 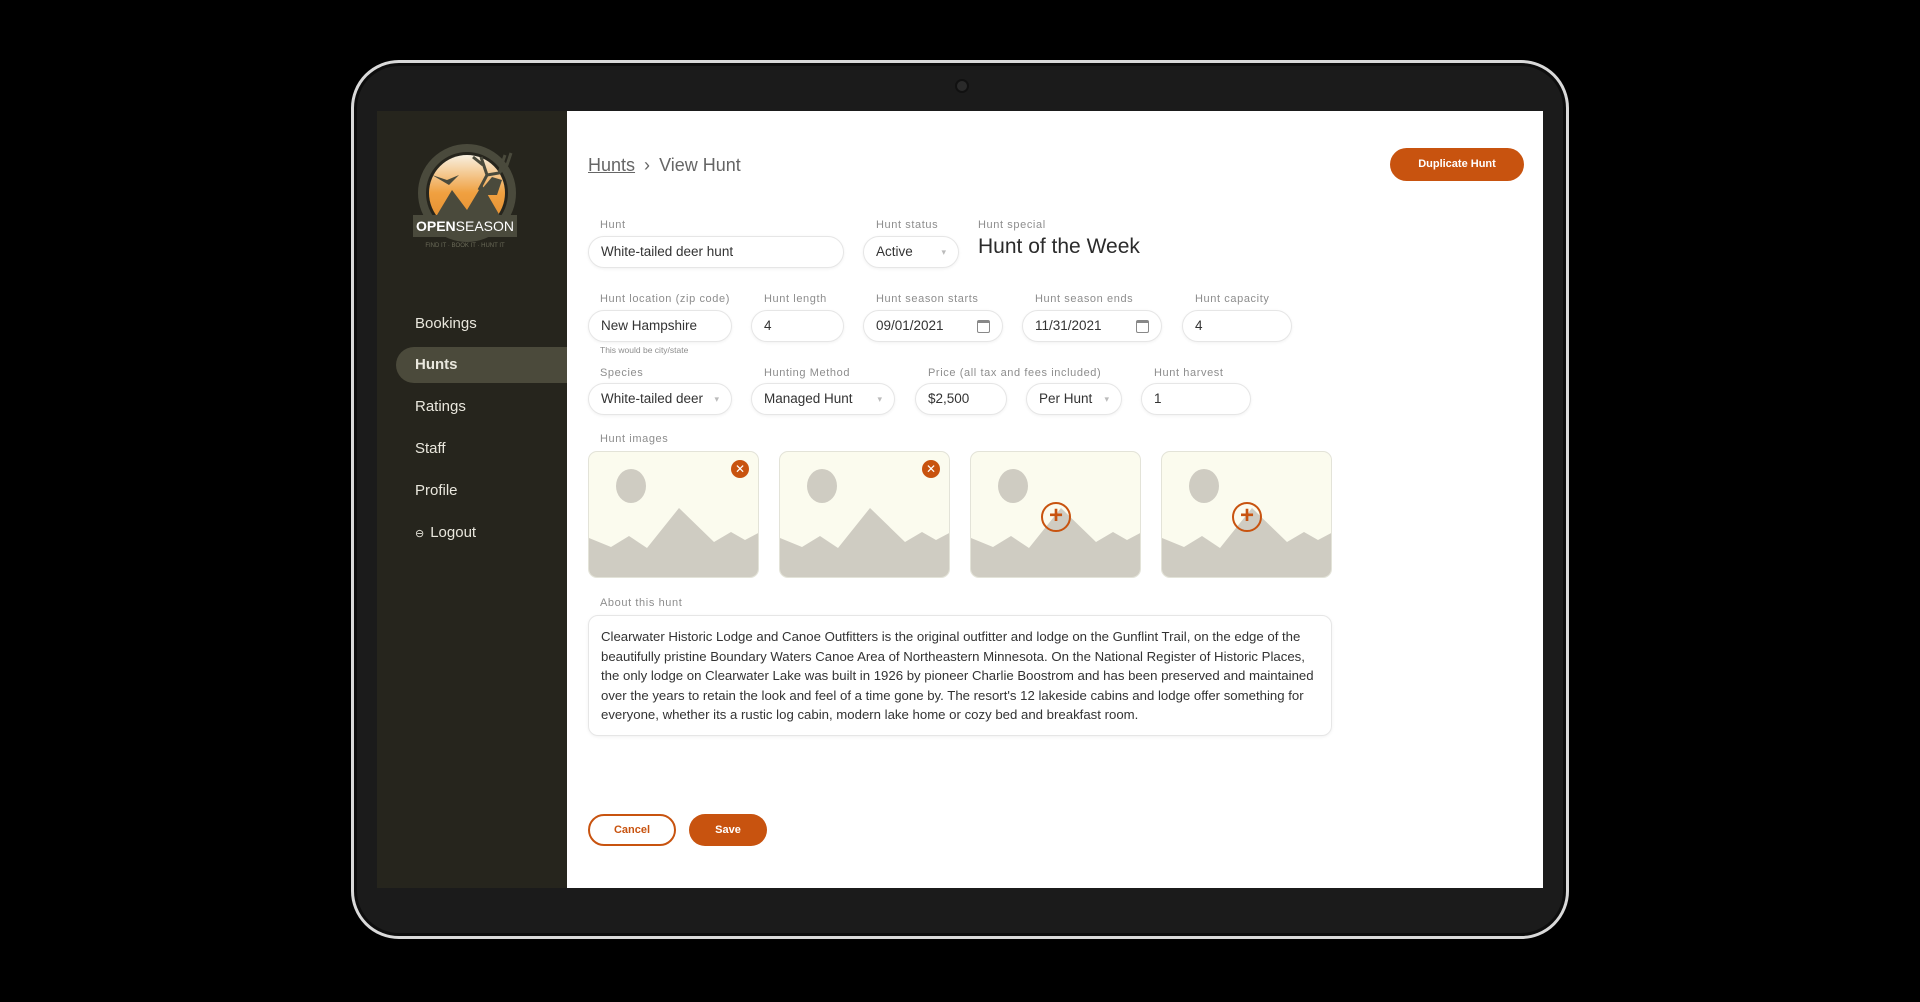 What do you see at coordinates (807, 373) in the screenshot?
I see `hunting-method-label: Hunting Method` at bounding box center [807, 373].